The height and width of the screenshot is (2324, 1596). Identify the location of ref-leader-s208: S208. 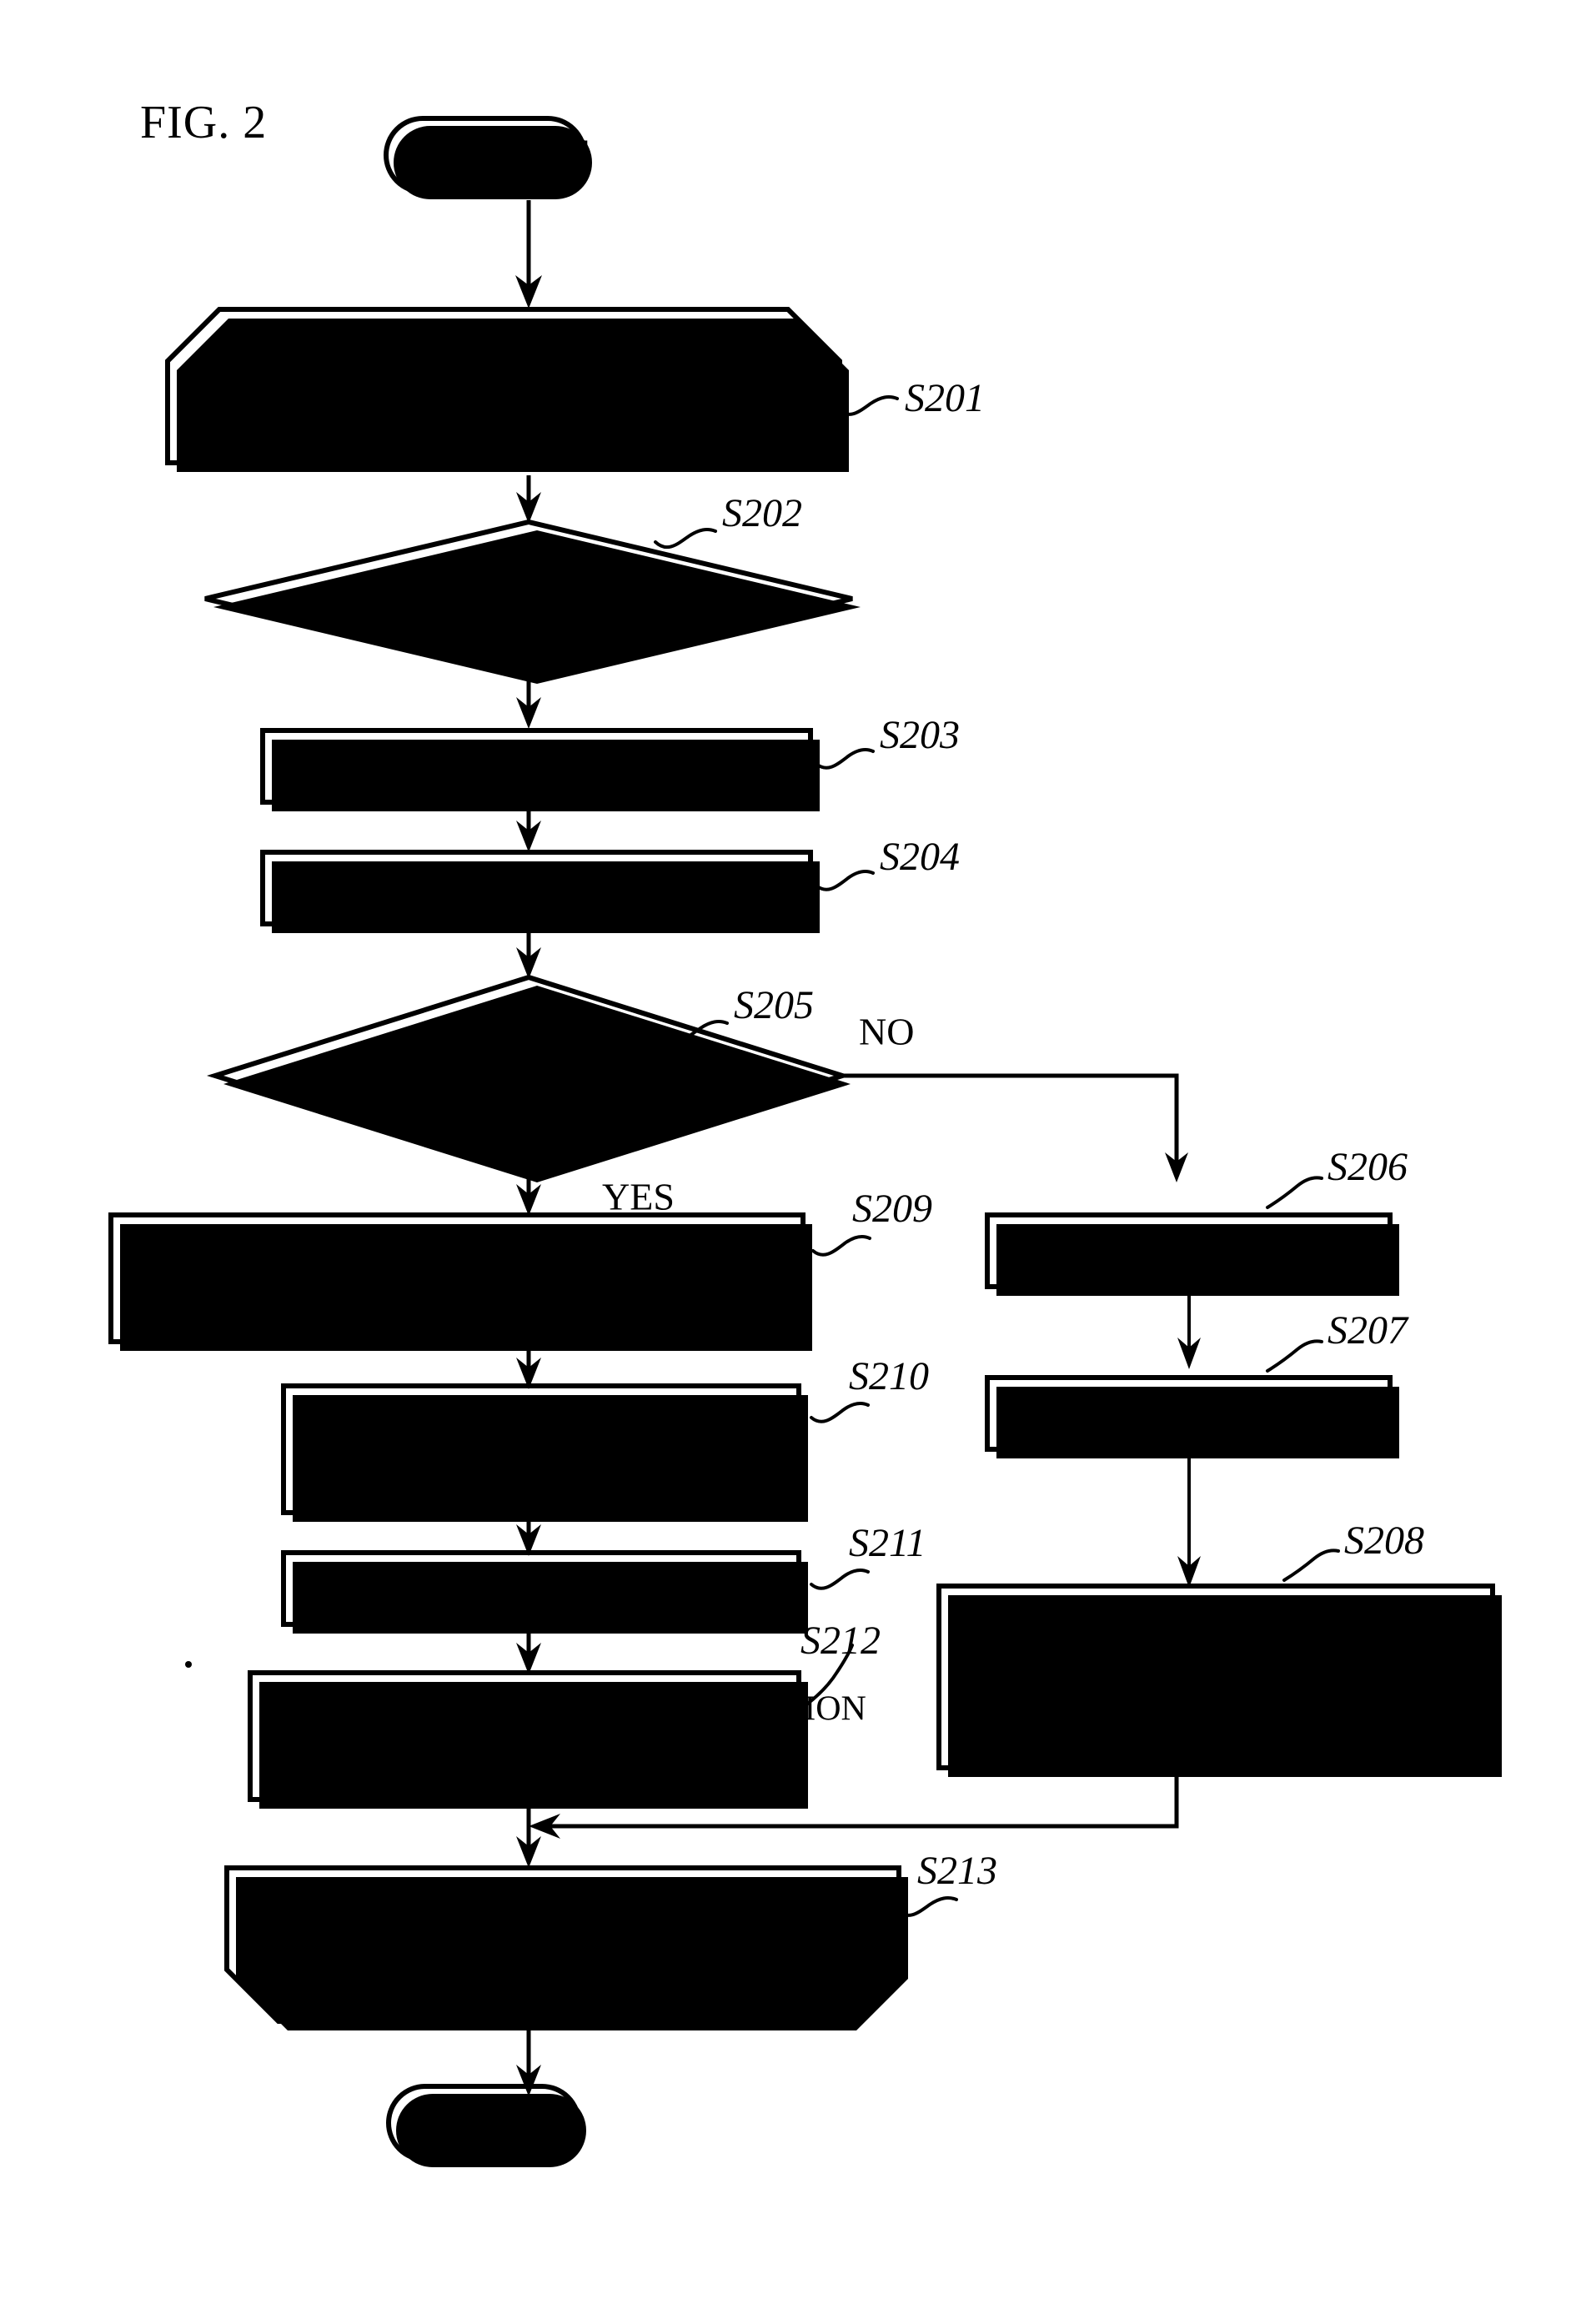
(1353, 1550).